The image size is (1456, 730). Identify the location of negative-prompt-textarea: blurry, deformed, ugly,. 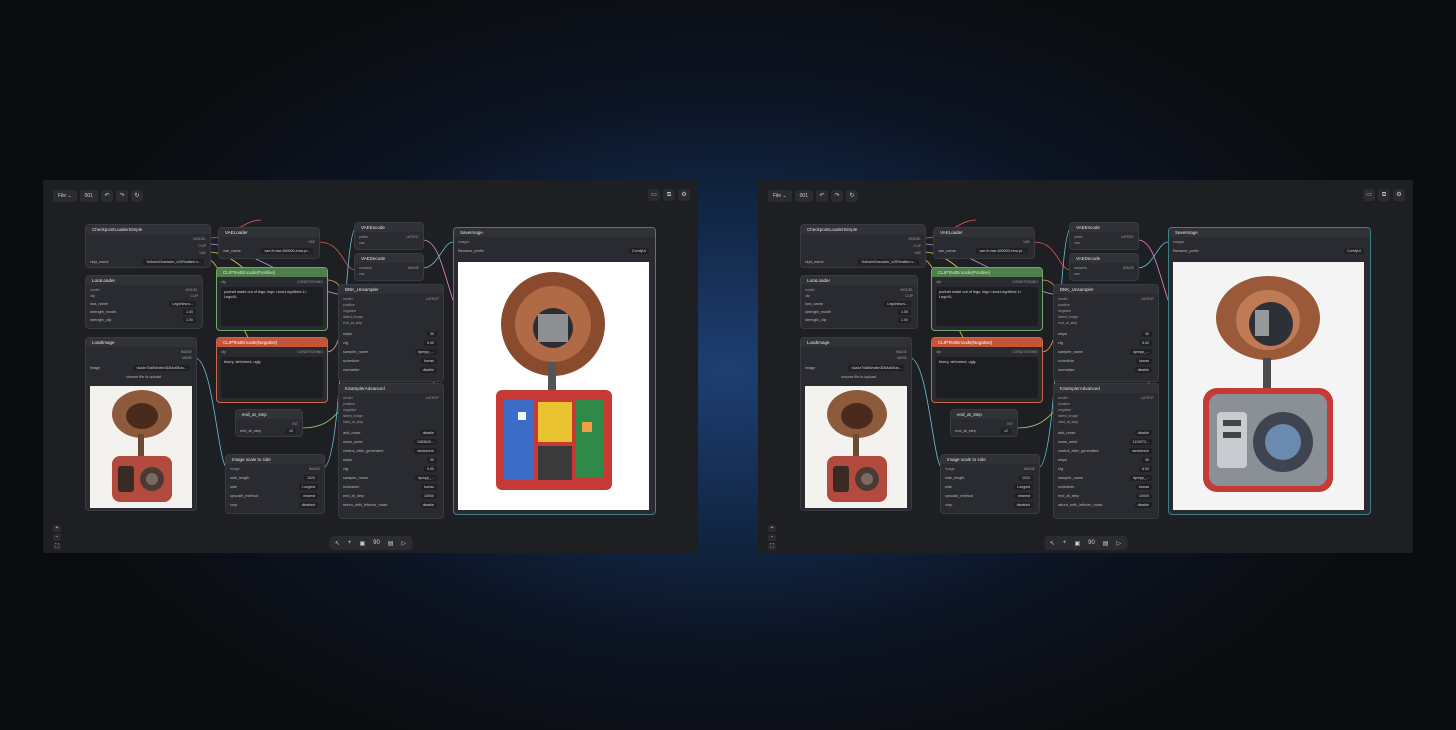
(987, 377).